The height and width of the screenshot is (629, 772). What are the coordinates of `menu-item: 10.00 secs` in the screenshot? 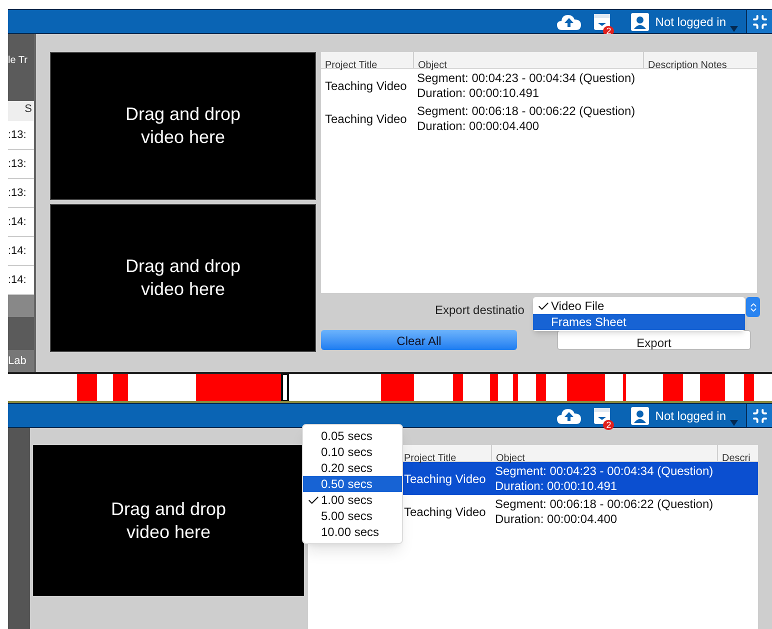 It's located at (352, 532).